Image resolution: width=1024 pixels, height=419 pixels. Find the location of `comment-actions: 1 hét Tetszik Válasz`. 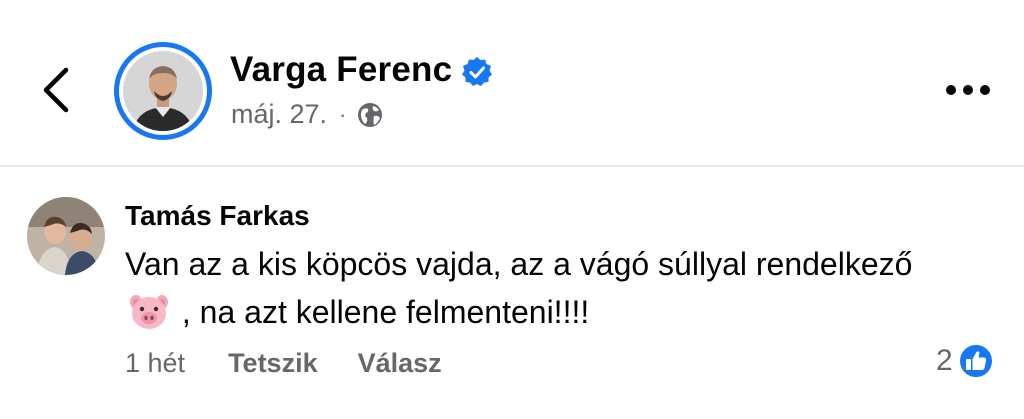

comment-actions: 1 hét Tetszik Válasz is located at coordinates (283, 363).